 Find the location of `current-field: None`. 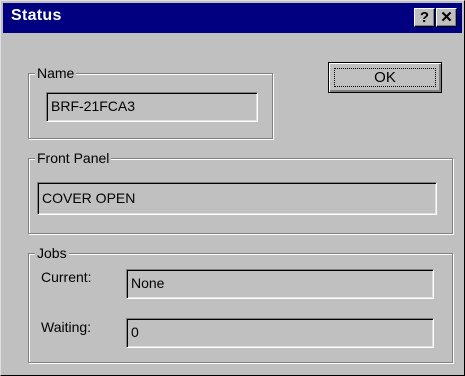

current-field: None is located at coordinates (280, 284).